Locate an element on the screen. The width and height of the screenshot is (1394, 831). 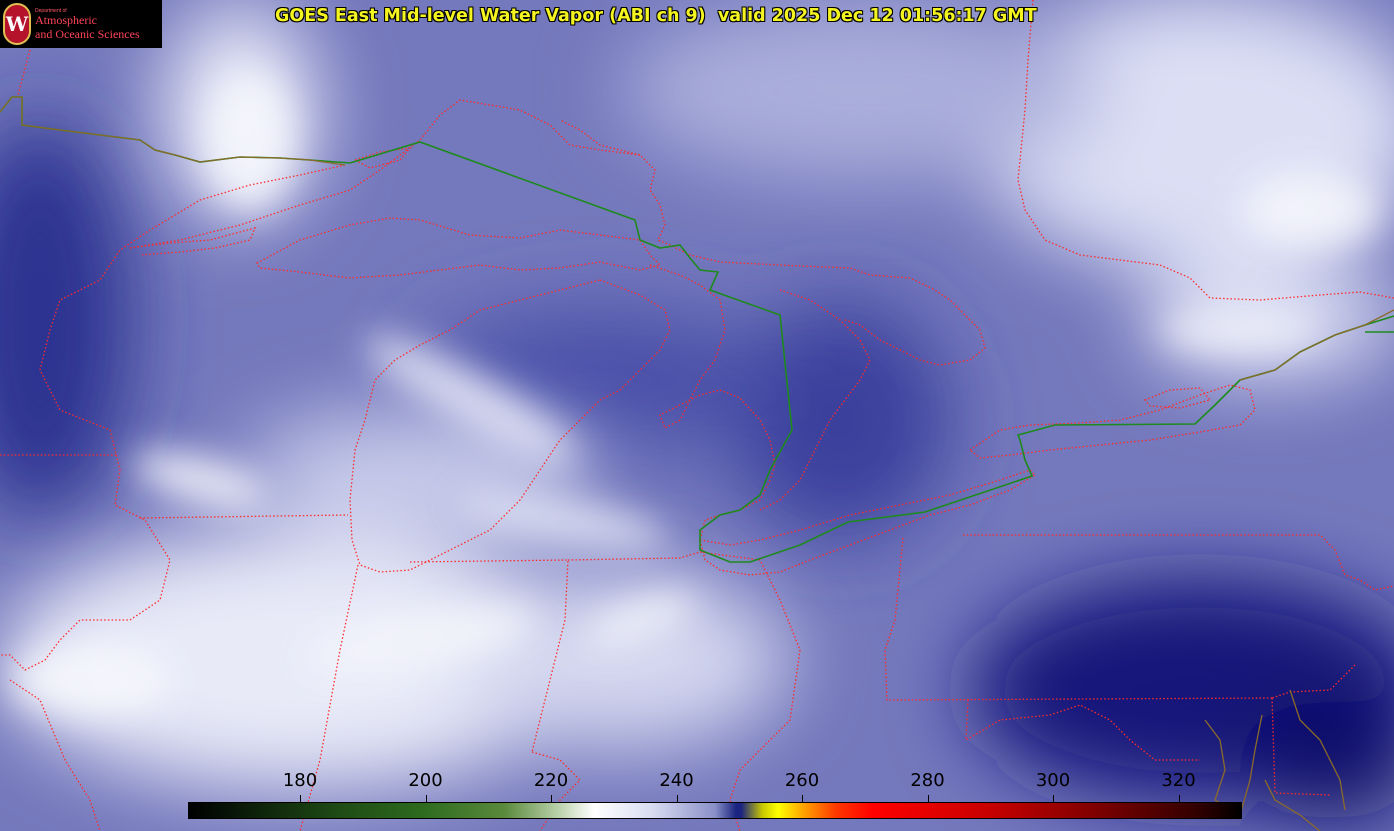
colorbar-tick-label: 280 is located at coordinates (927, 780).